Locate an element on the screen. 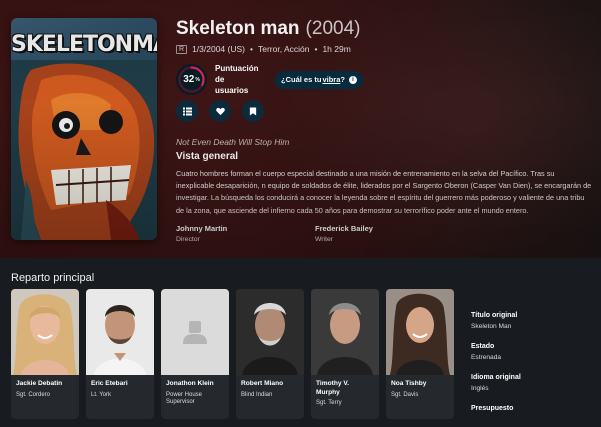  vibe-link: vibra is located at coordinates (331, 79).